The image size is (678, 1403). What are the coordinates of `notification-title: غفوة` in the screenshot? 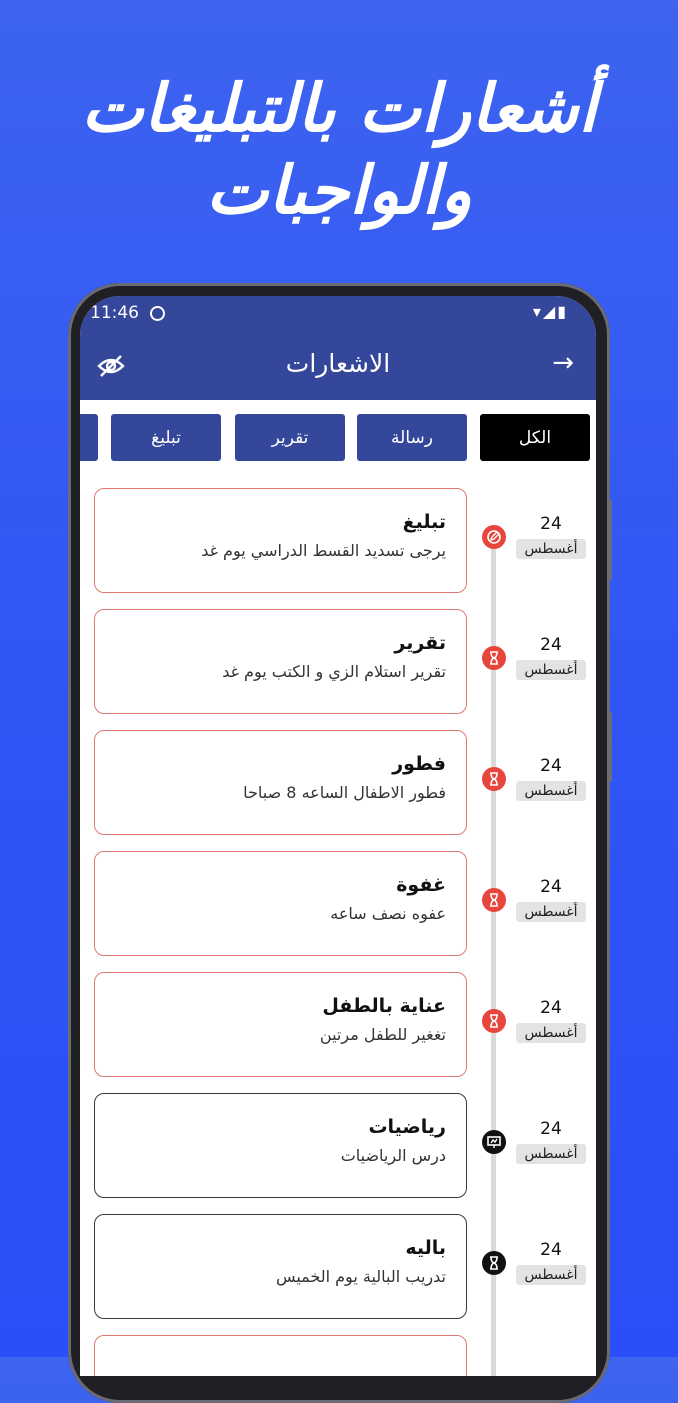 It's located at (421, 885).